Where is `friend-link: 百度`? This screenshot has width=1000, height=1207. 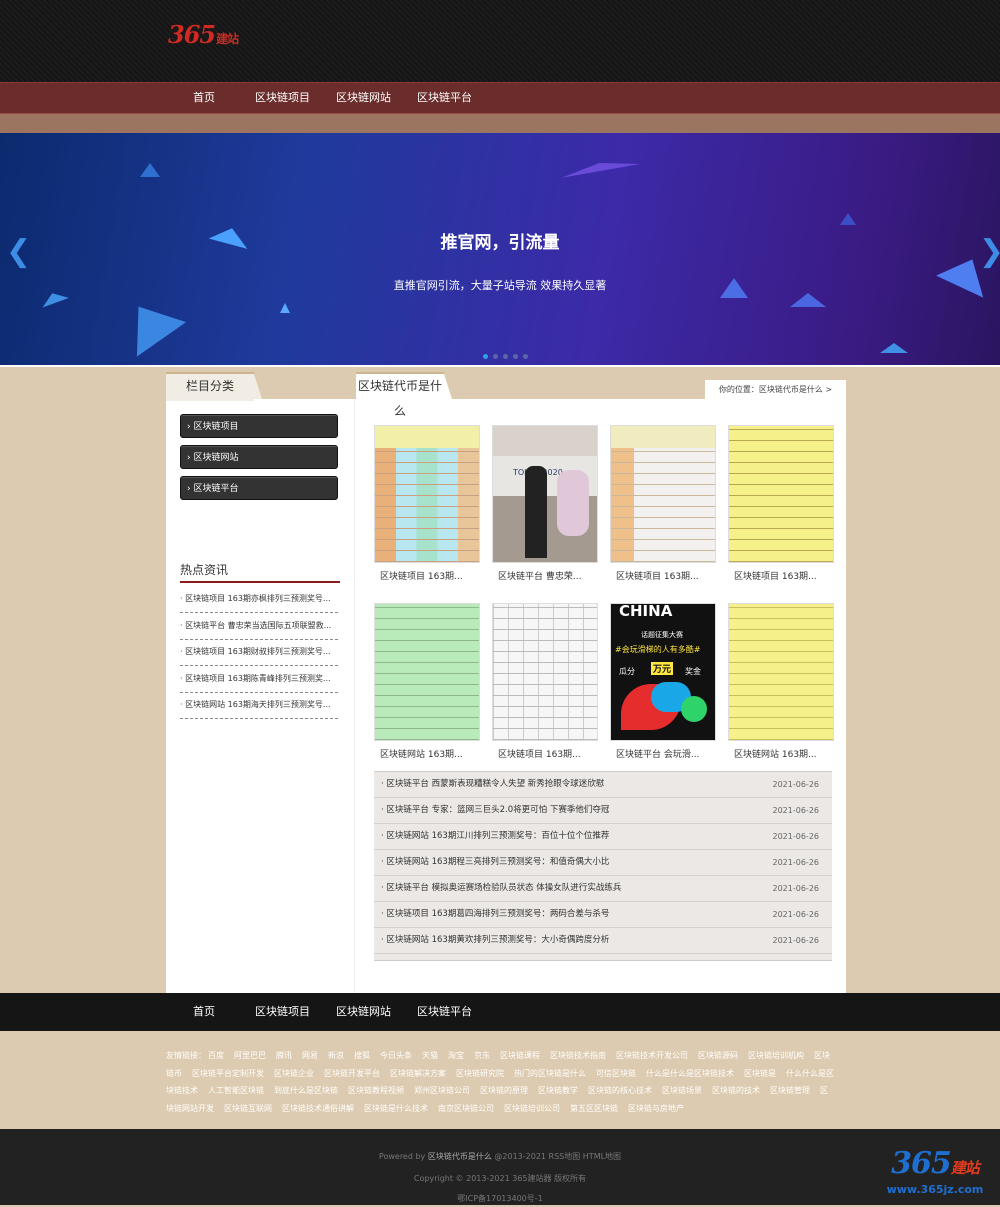 friend-link: 百度 is located at coordinates (216, 1055).